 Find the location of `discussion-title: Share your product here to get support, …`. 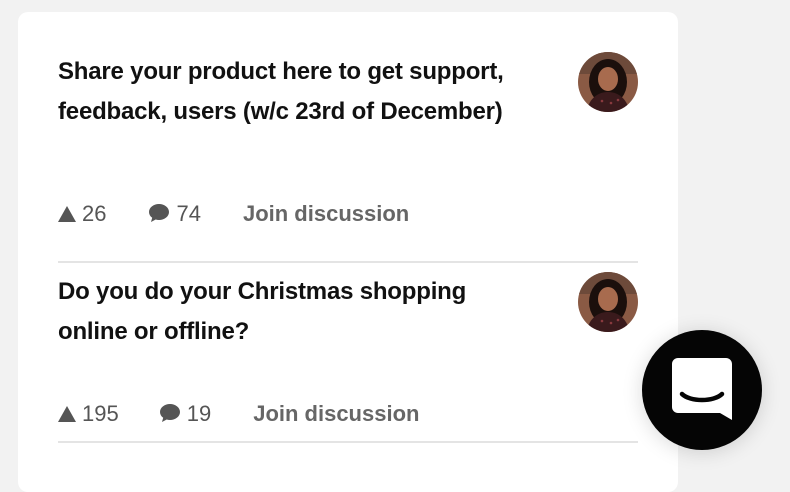

discussion-title: Share your product here to get support, … is located at coordinates (298, 92).